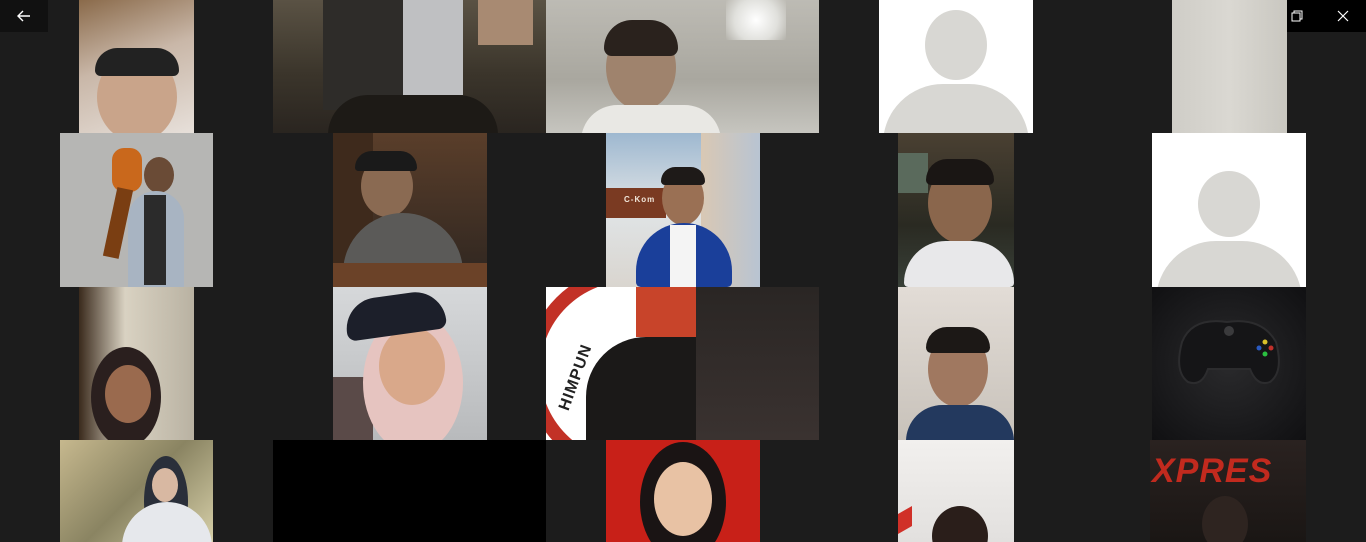 The image size is (1366, 542). What do you see at coordinates (1228, 491) in the screenshot?
I see `participant-video-tile: XPRES` at bounding box center [1228, 491].